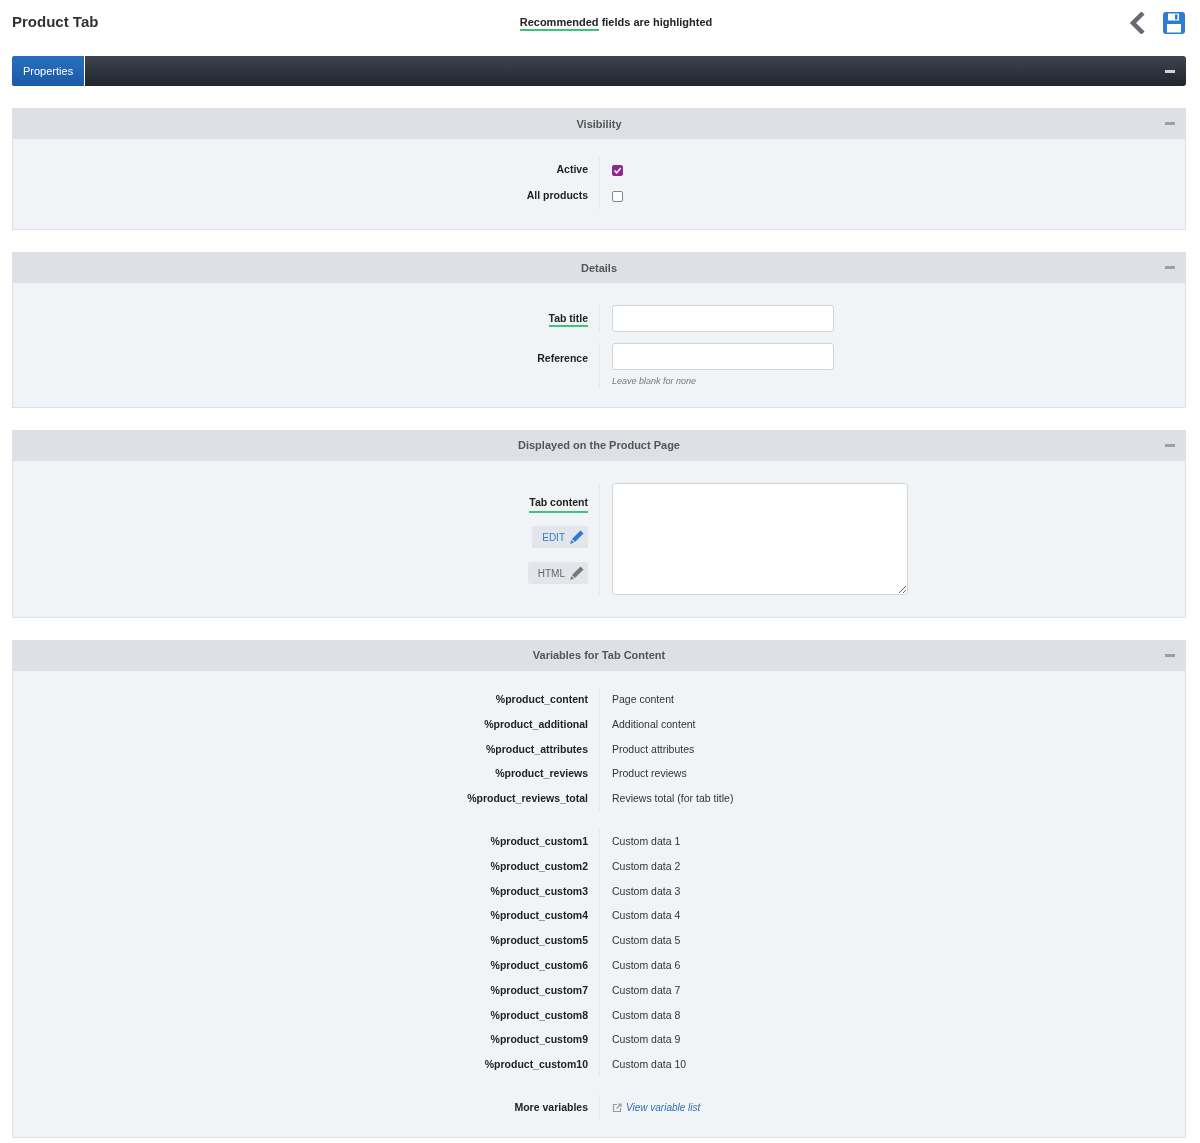 The width and height of the screenshot is (1200, 1143). I want to click on field-label: %product_custom10, so click(536, 1064).